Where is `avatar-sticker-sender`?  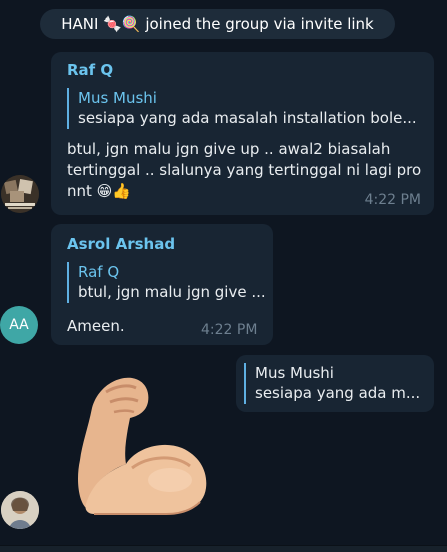 avatar-sticker-sender is located at coordinates (20, 510).